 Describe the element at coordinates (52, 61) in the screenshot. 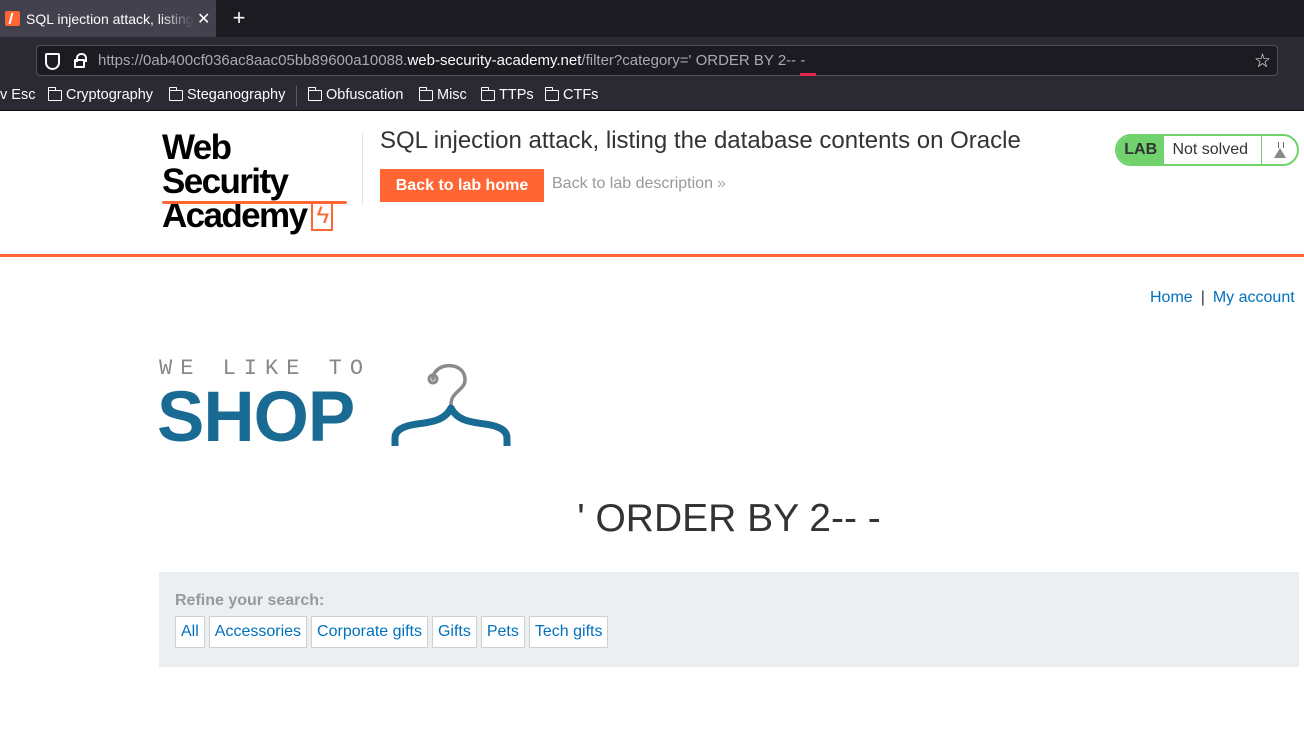

I see `tracking-shield-icon` at that location.